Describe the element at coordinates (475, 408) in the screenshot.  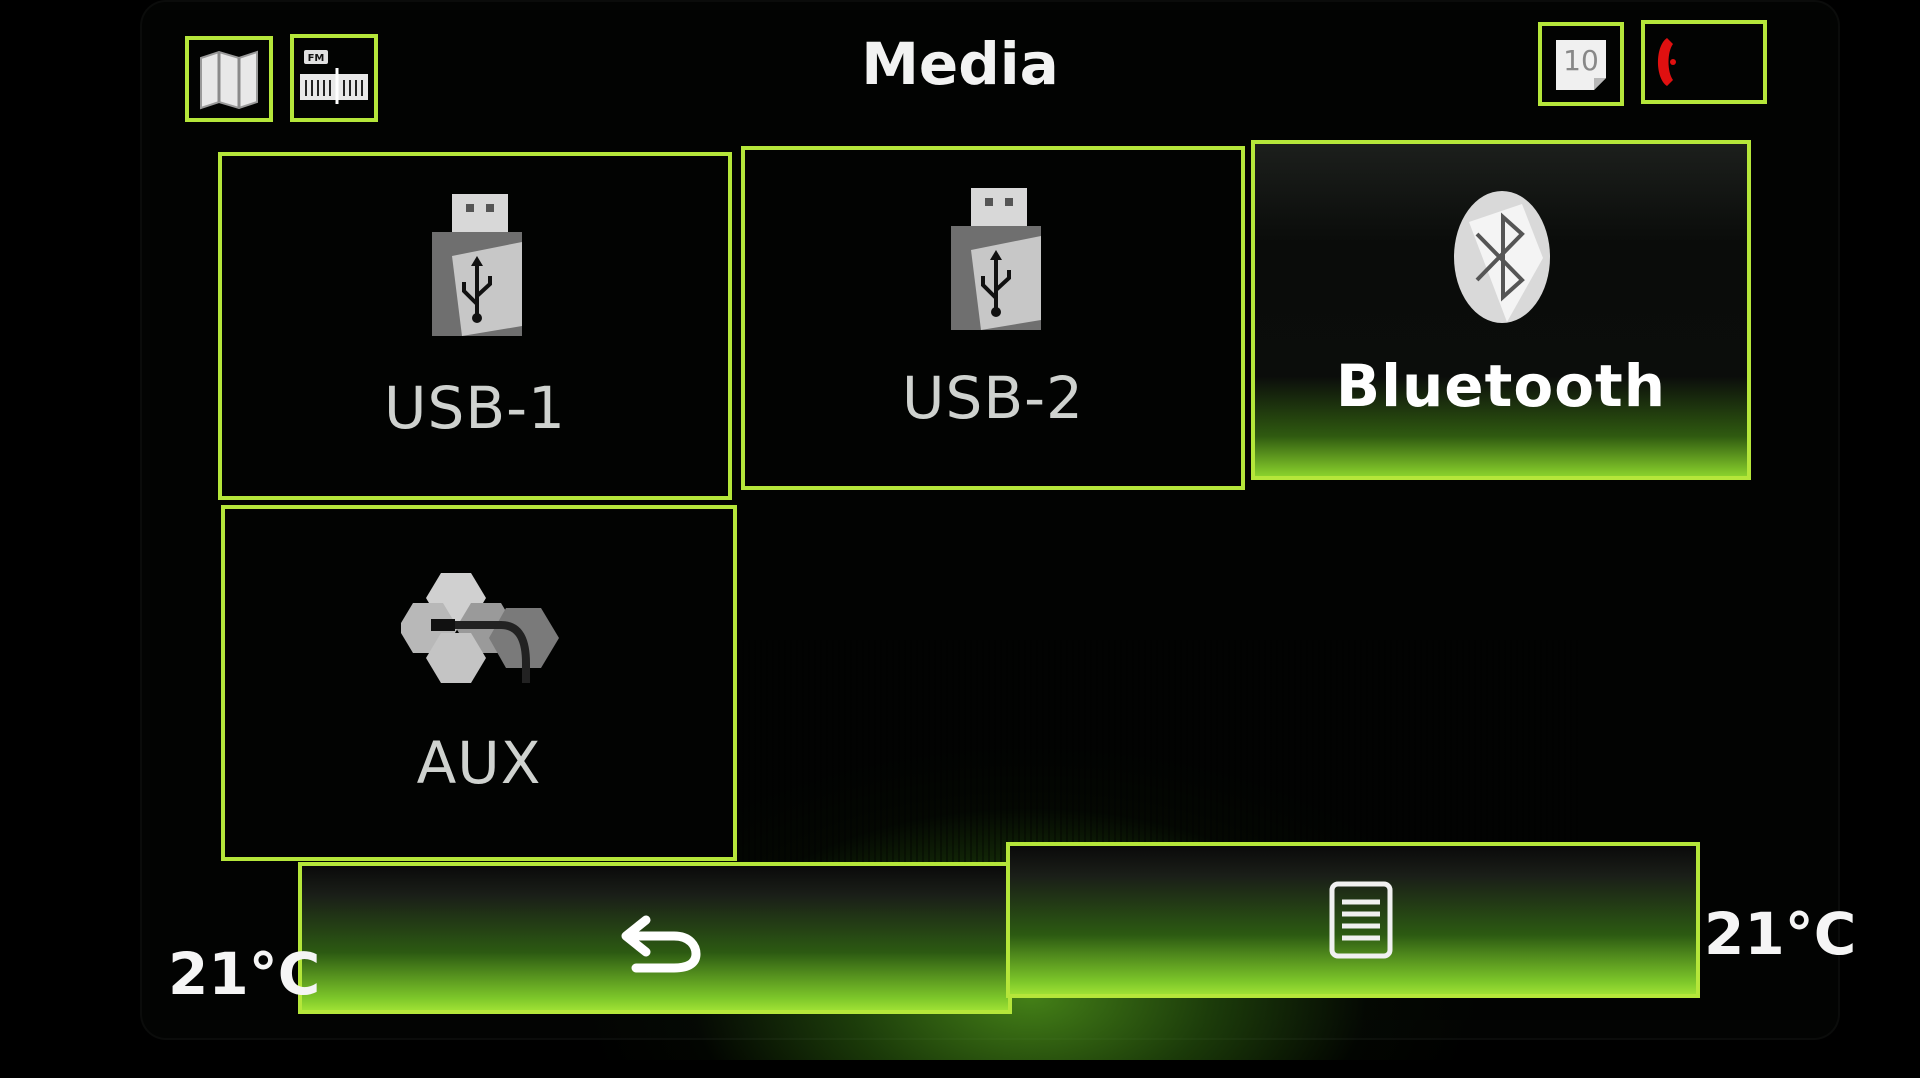
I see `tile-label-usb-1: USB-1` at that location.